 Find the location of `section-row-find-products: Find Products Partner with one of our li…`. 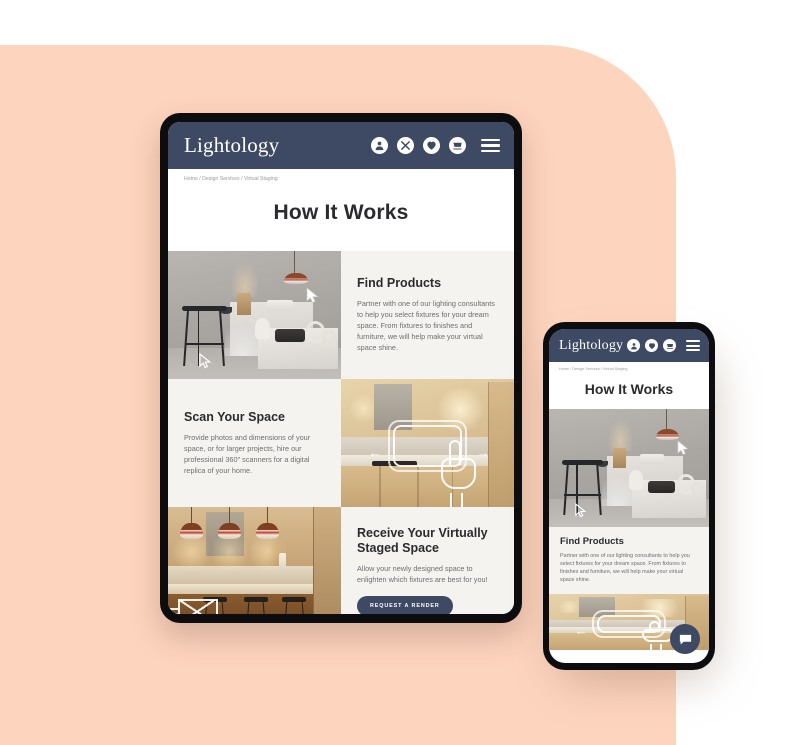

section-row-find-products: Find Products Partner with one of our li… is located at coordinates (341, 315).